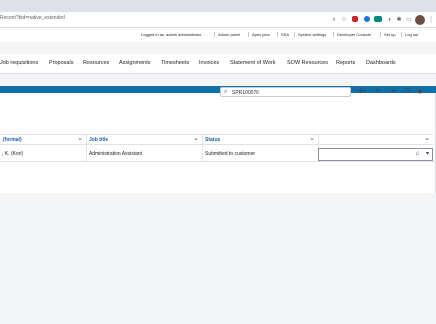 This screenshot has height=324, width=436. I want to click on table-cell-job-title: Administration Assistant, so click(116, 154).